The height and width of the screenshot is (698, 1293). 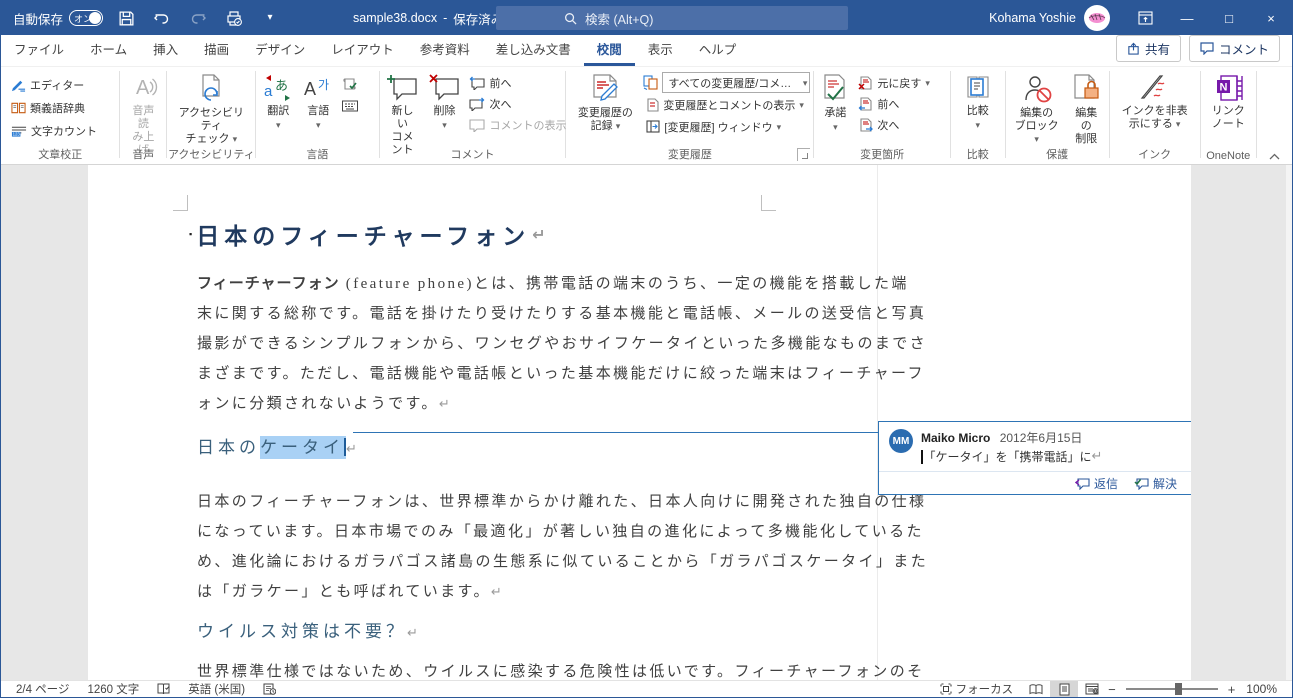 What do you see at coordinates (216, 689) in the screenshot?
I see `language-status: 英語 (米国)` at bounding box center [216, 689].